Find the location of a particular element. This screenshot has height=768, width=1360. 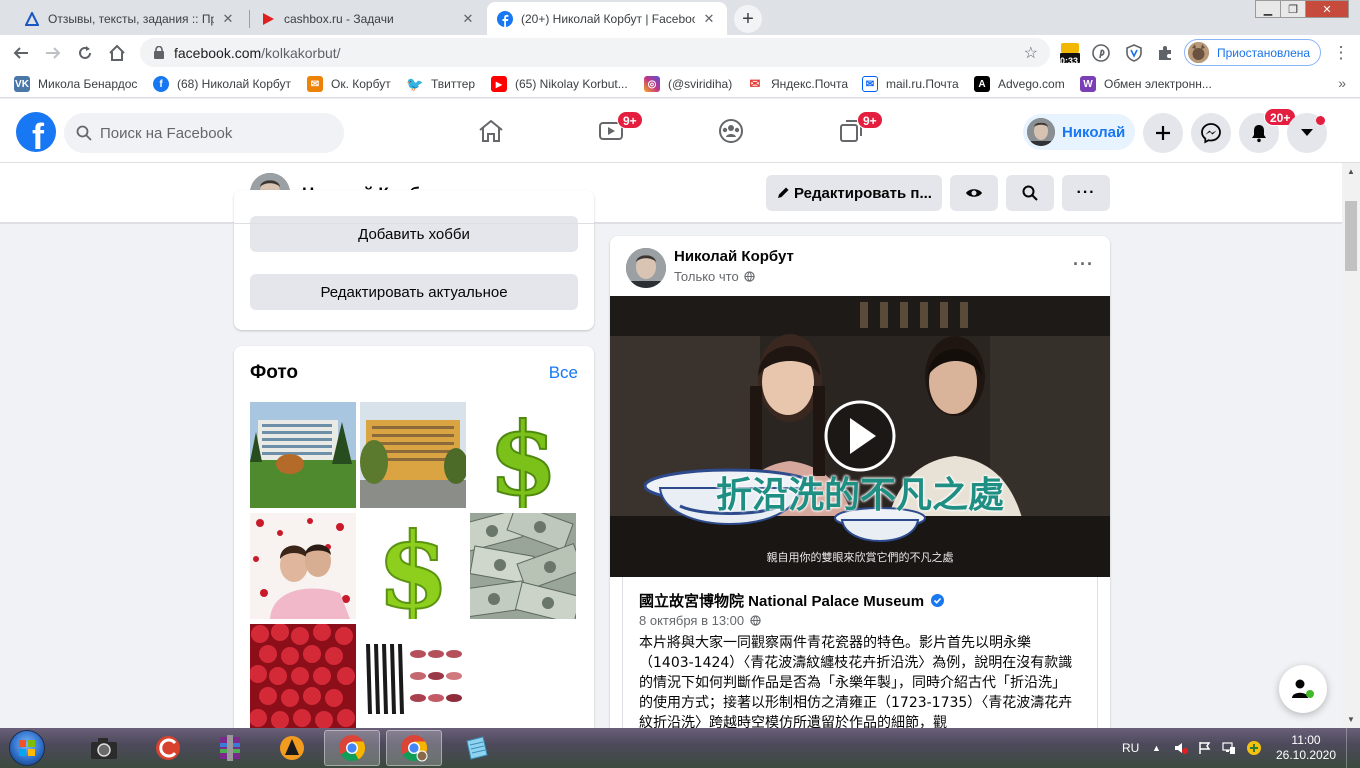

video-caption: 折沿洗的不凡之處 is located at coordinates (859, 495).